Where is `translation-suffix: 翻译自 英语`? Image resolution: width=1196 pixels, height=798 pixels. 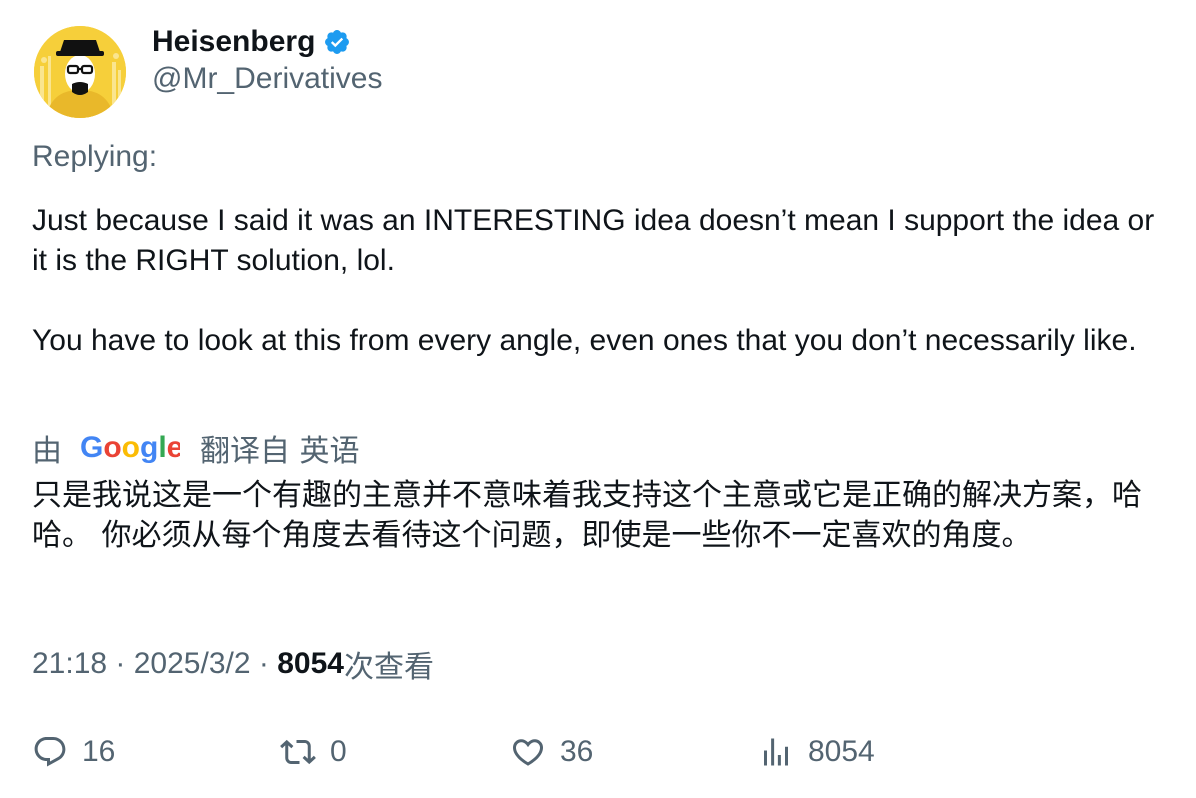 translation-suffix: 翻译自 英语 is located at coordinates (280, 451).